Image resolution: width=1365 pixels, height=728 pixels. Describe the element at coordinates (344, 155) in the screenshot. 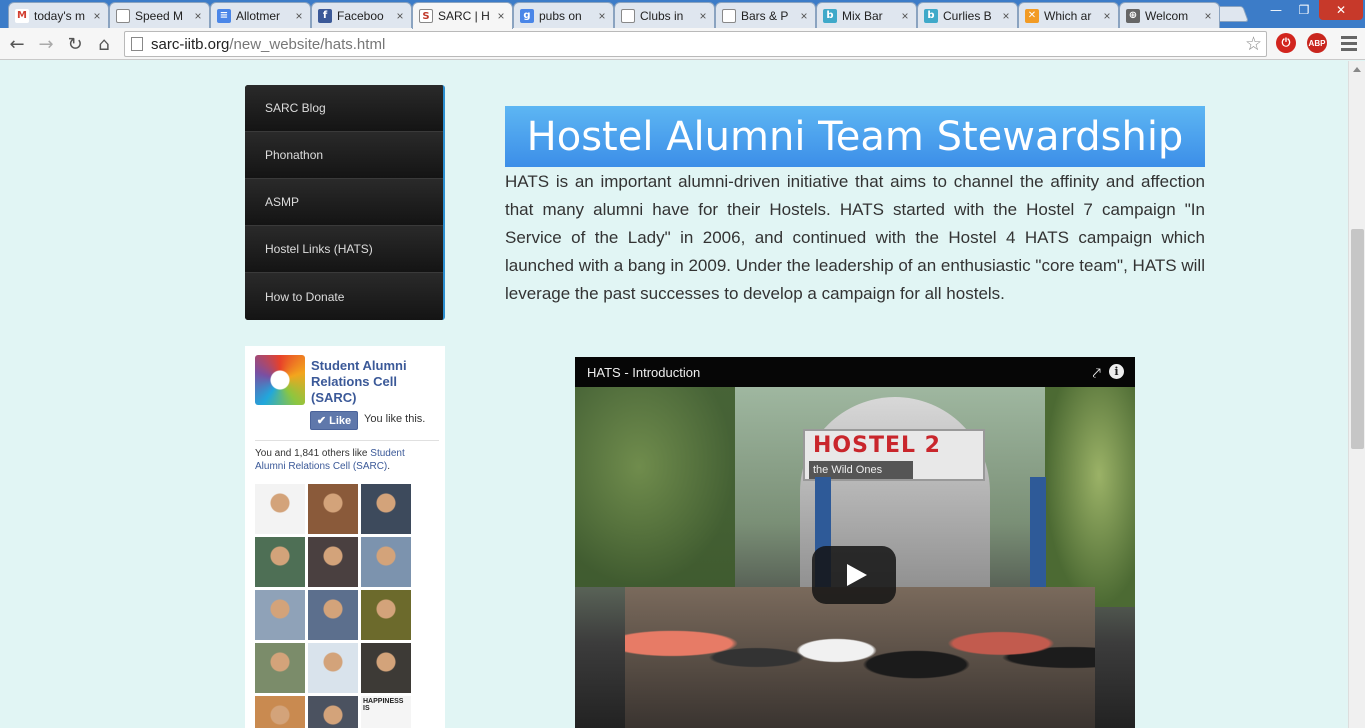

I see `sidebar-item-phonathon: Phonathon` at that location.